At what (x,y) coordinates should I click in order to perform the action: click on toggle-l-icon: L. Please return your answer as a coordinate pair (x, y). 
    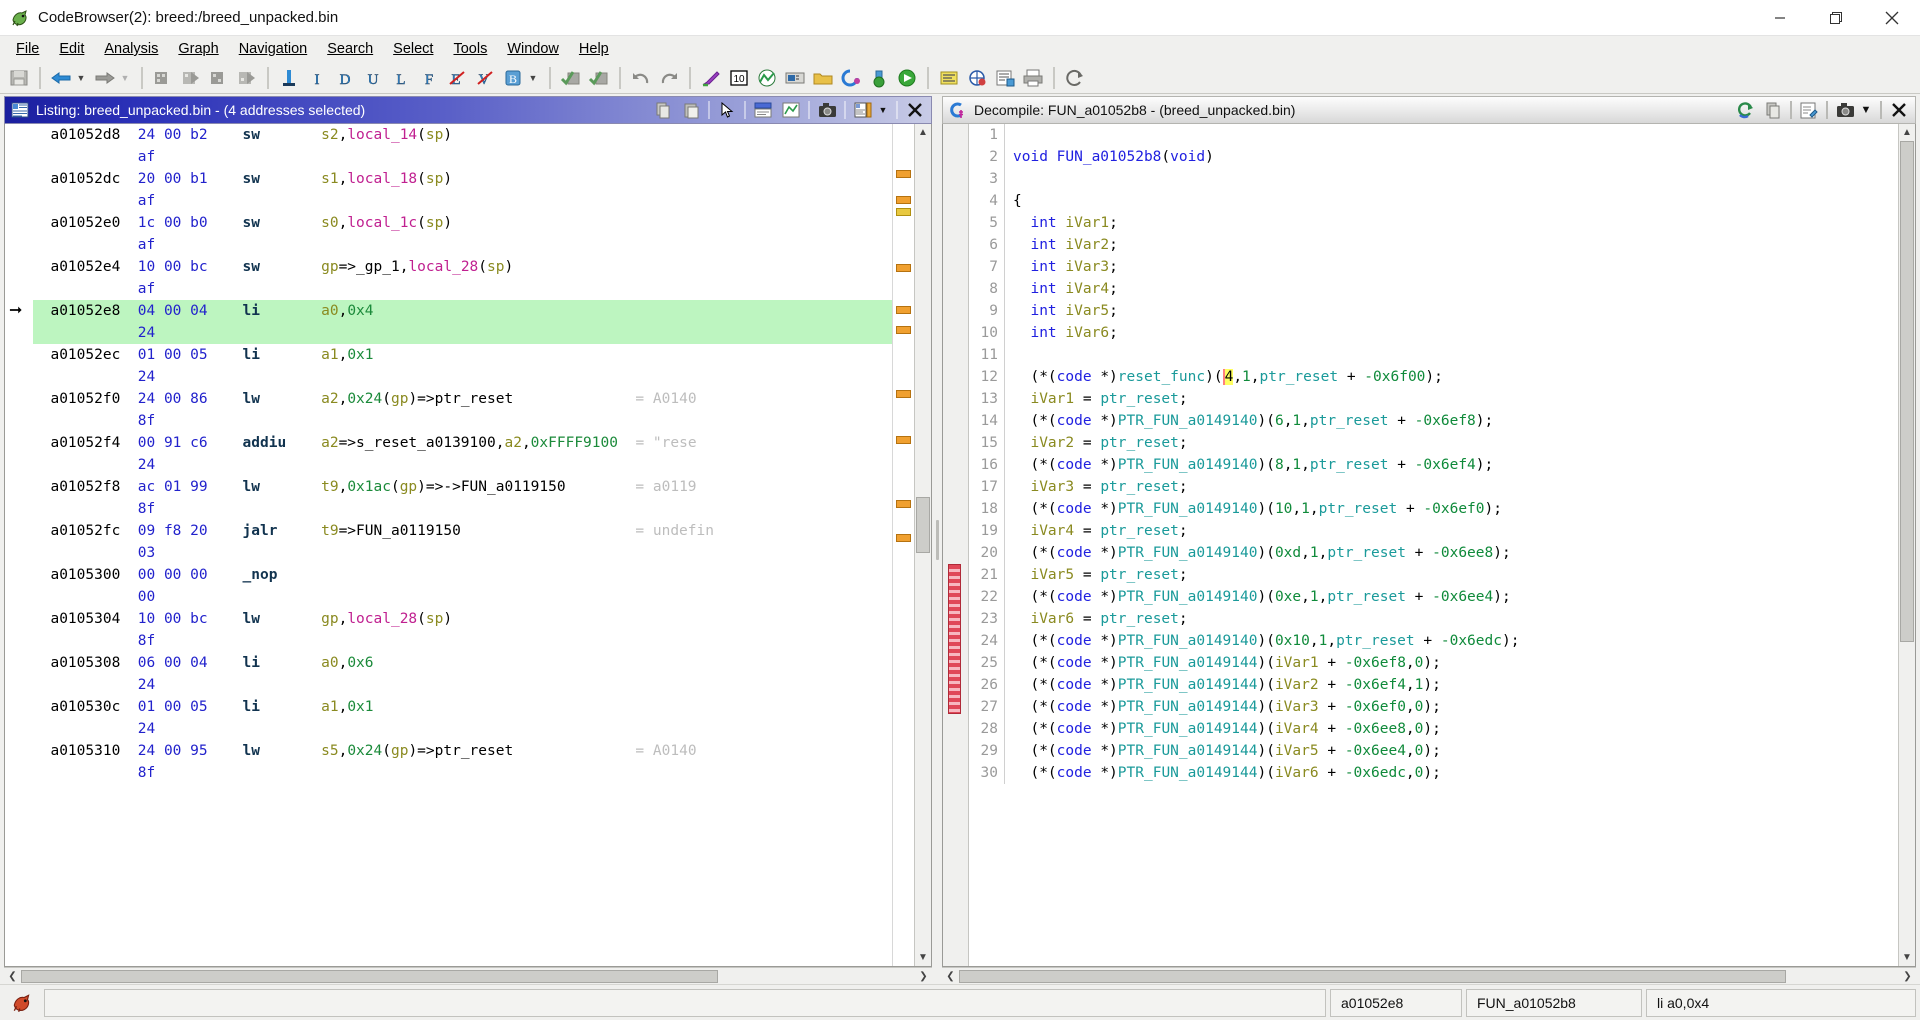
    Looking at the image, I should click on (401, 78).